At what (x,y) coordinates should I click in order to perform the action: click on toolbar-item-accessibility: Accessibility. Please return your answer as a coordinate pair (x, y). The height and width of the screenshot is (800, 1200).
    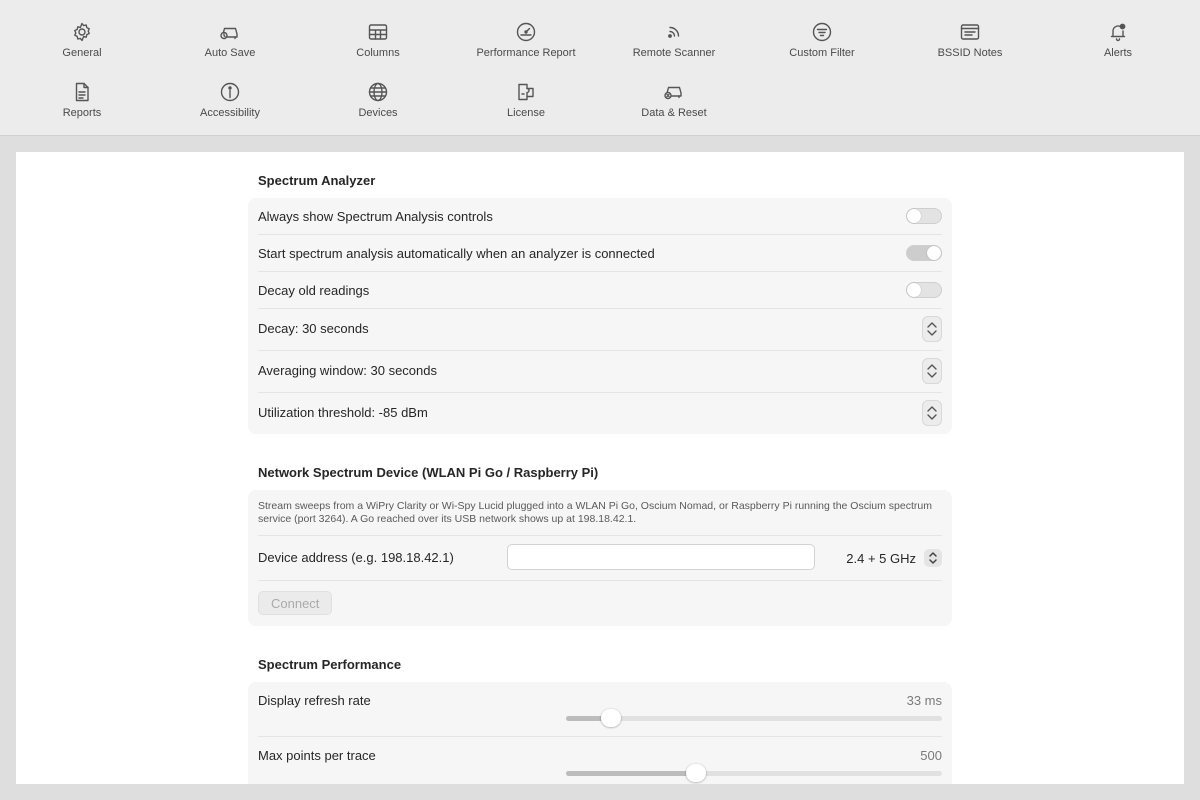
    Looking at the image, I should click on (230, 99).